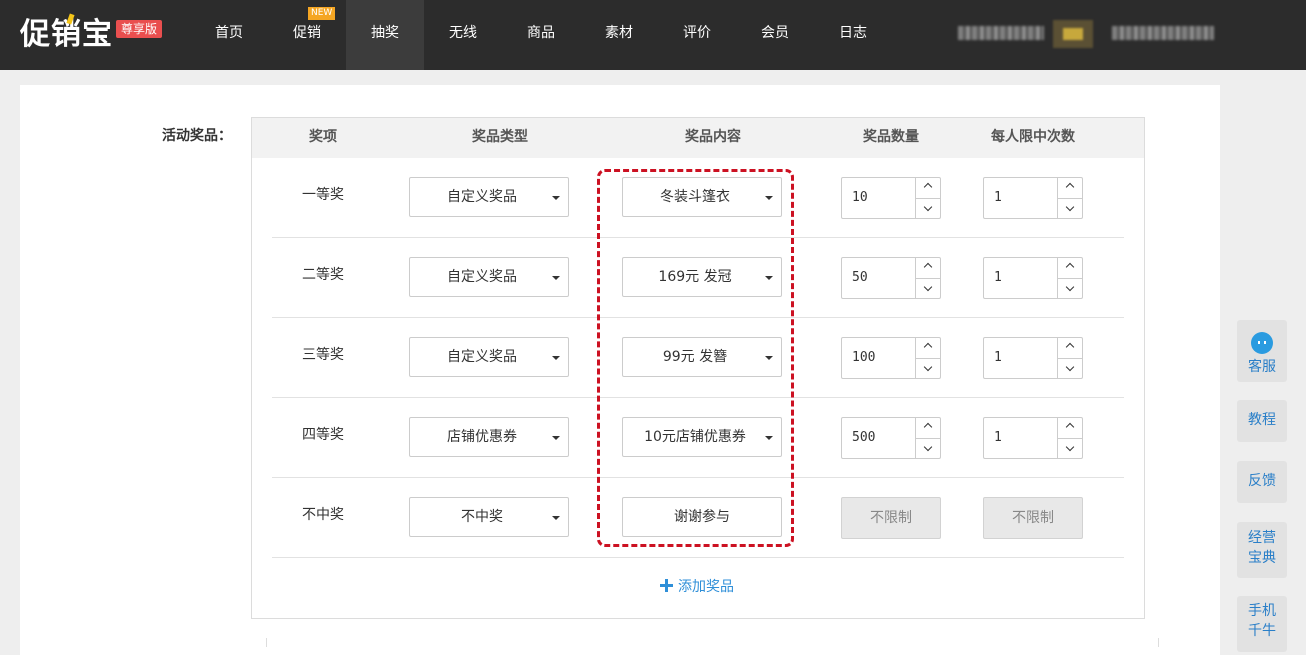 Image resolution: width=1306 pixels, height=655 pixels. What do you see at coordinates (1033, 137) in the screenshot?
I see `col-limit: 每人限中次数` at bounding box center [1033, 137].